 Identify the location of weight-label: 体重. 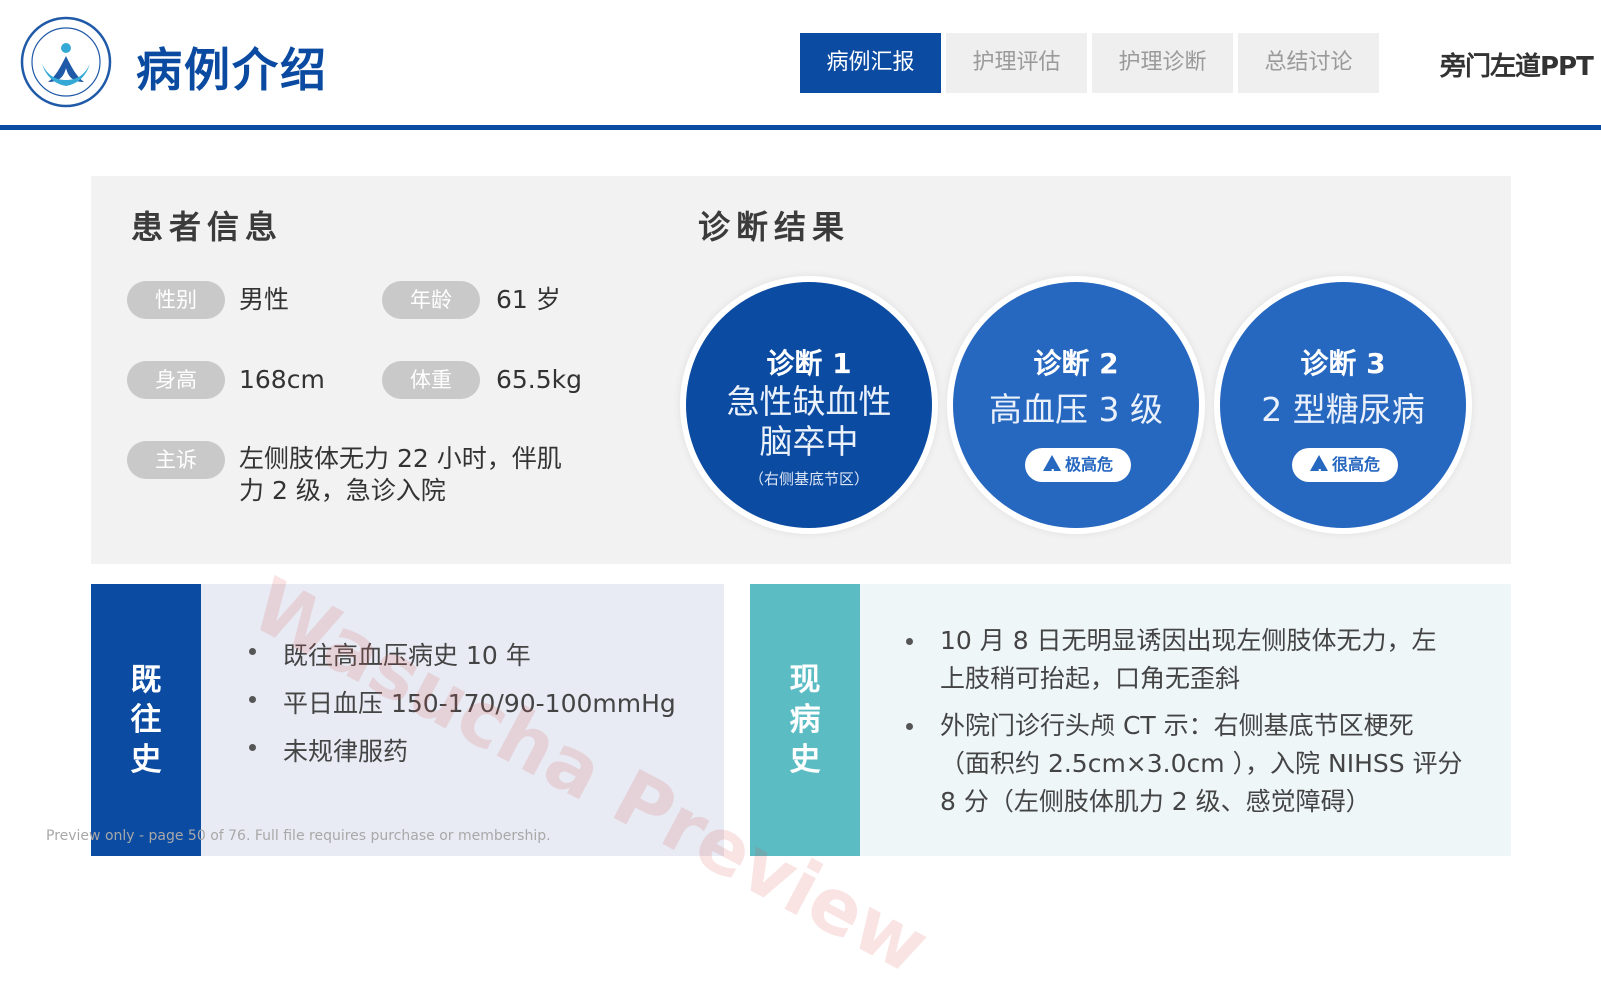
(431, 380).